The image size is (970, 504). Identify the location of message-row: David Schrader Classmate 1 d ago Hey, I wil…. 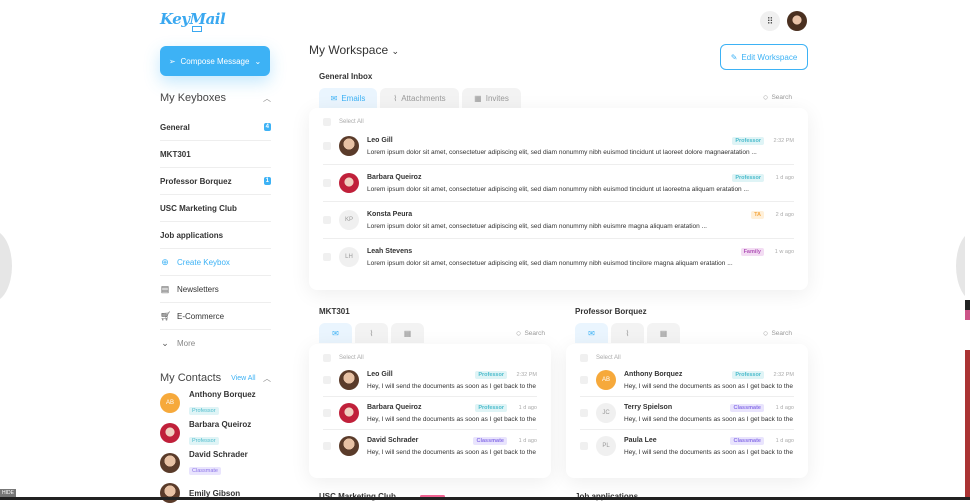
(430, 446).